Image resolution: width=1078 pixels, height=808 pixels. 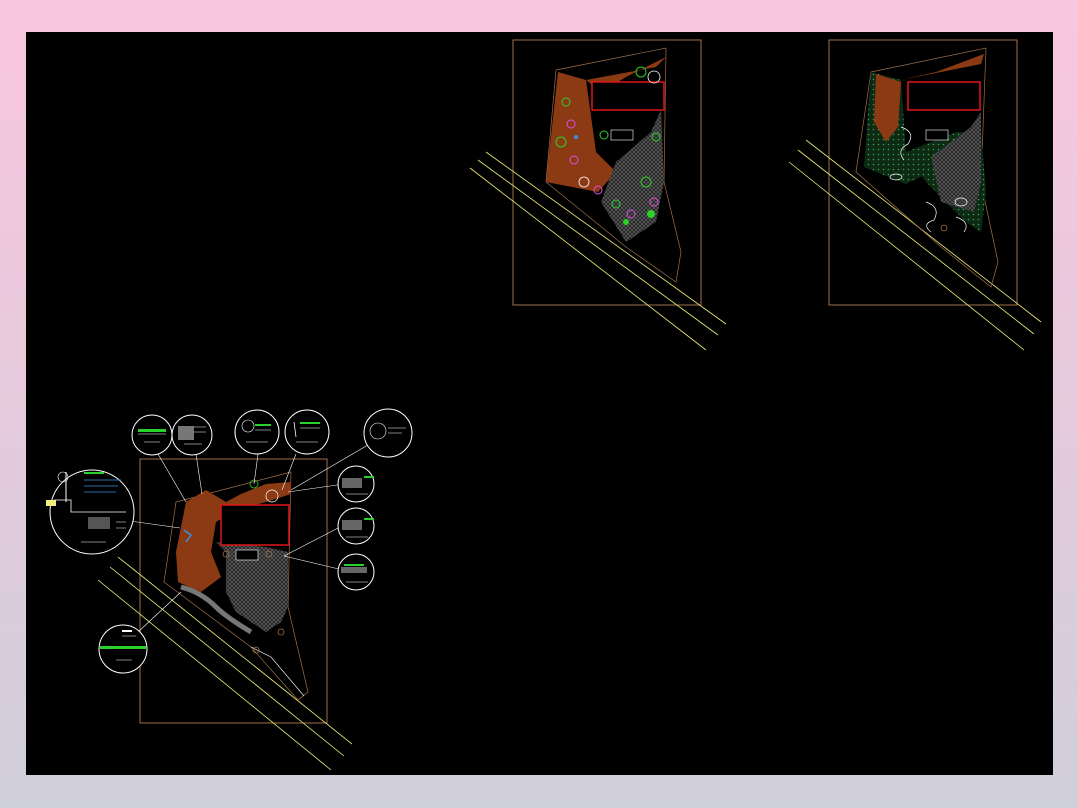 I want to click on planting-plan-sheet, so click(x=598, y=195).